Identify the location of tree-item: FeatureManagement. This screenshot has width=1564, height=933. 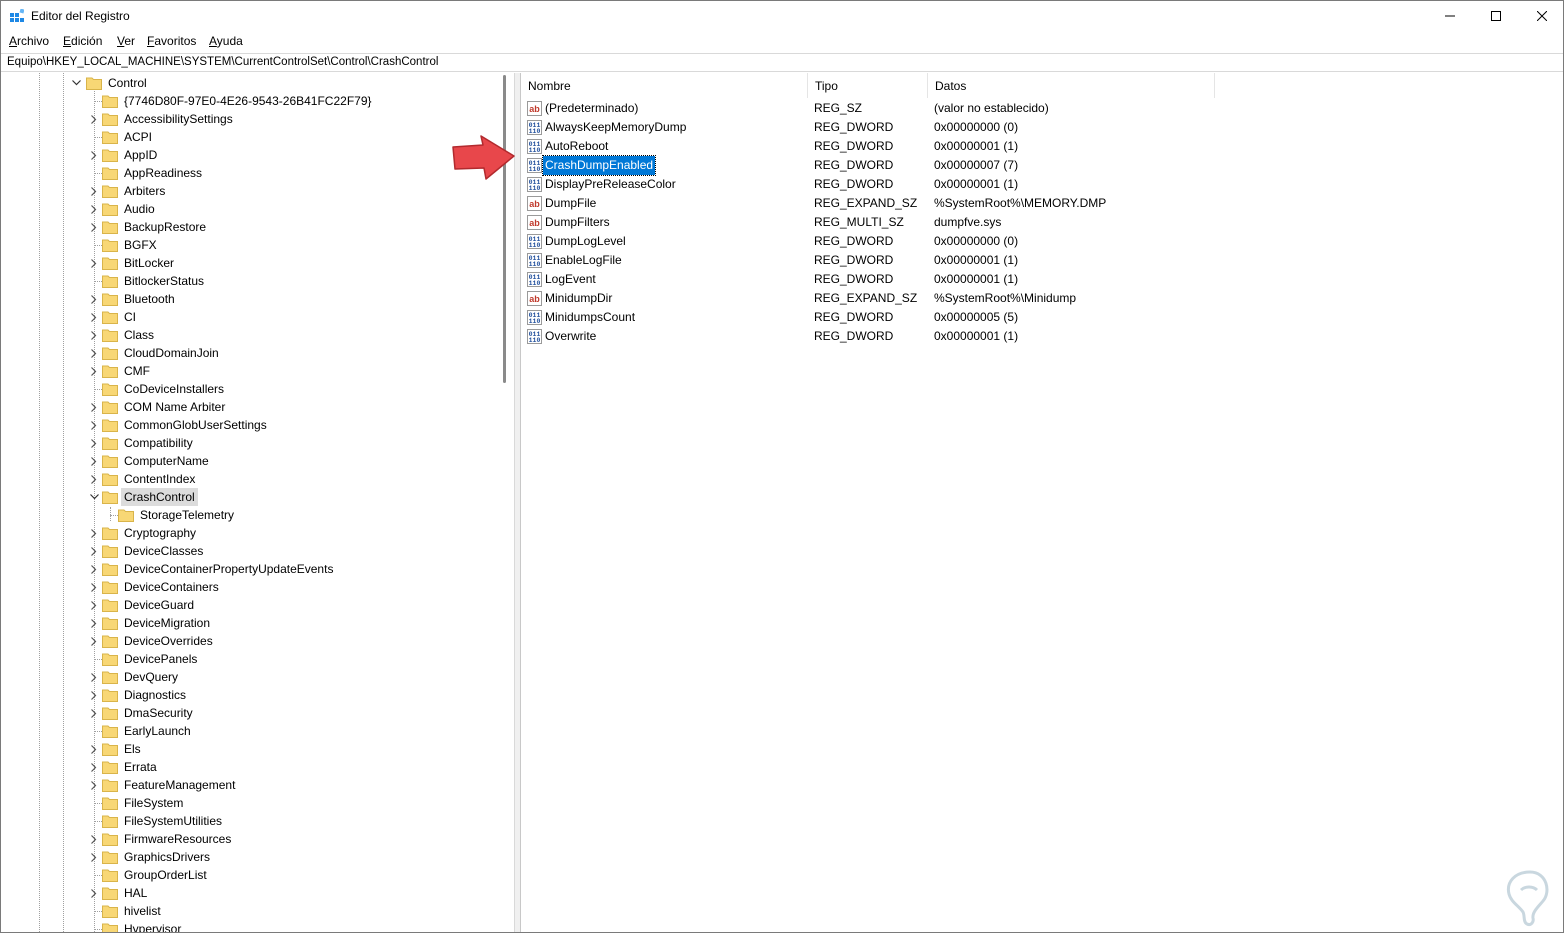
(292, 785).